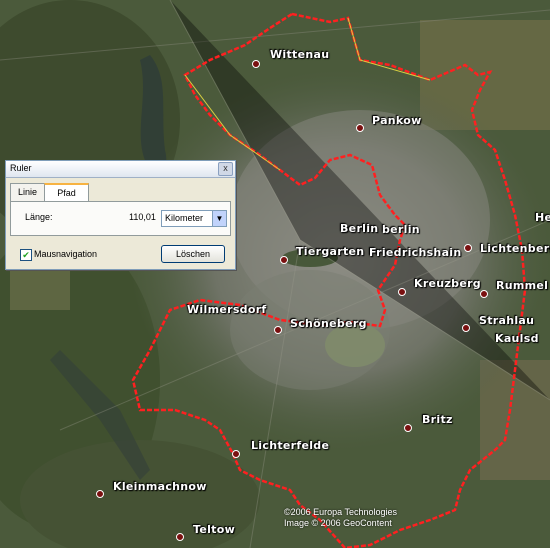 Image resolution: width=550 pixels, height=548 pixels. Describe the element at coordinates (437, 419) in the screenshot. I see `place-label-britz: Britz` at that location.